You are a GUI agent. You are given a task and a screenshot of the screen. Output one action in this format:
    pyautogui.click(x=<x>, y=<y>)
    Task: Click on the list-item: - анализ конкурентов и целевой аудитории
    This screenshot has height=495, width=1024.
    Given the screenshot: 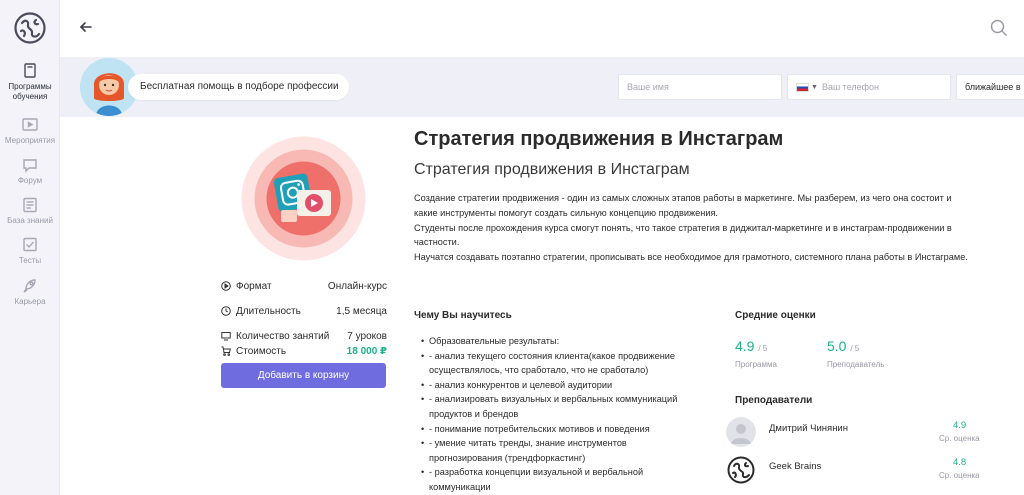 What is the action you would take?
    pyautogui.click(x=561, y=385)
    